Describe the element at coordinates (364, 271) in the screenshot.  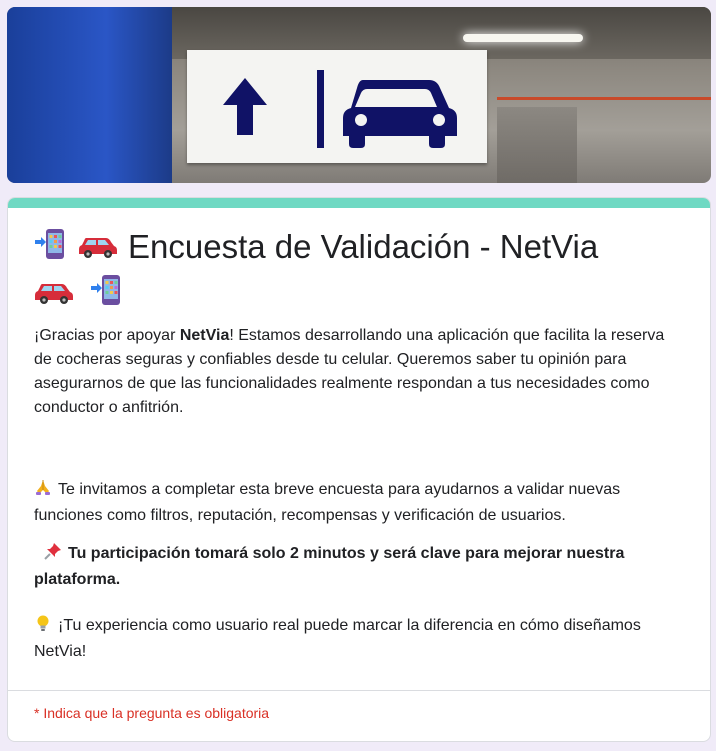
I see `form-title: Encuesta de Validación - NetVia` at that location.